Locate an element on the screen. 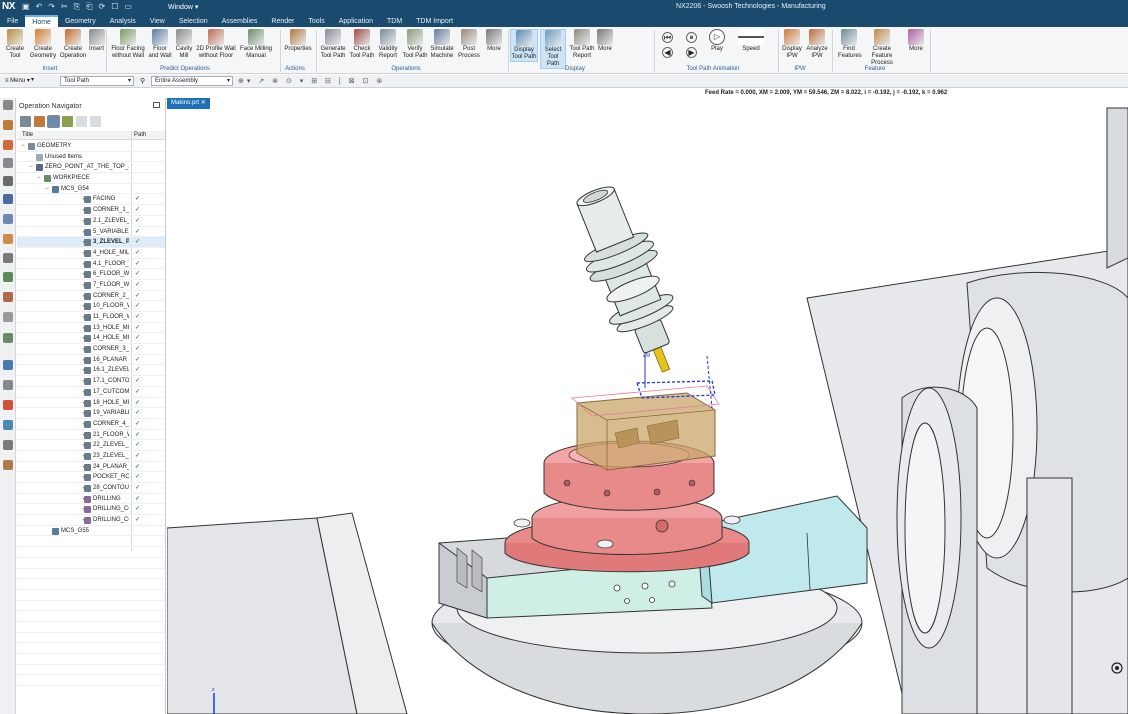  tree-row: ✓24_PLANAR_MIL...✓ is located at coordinates (91, 467).